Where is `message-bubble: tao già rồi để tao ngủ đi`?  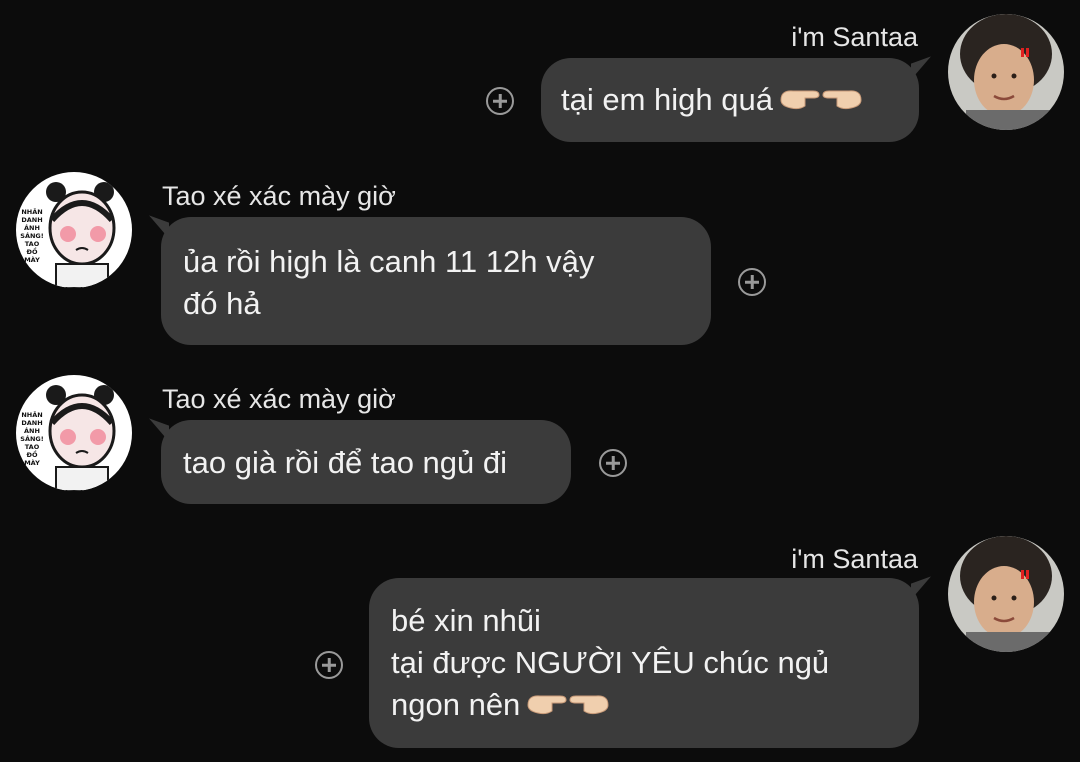
message-bubble: tao già rồi để tao ngủ đi is located at coordinates (366, 462).